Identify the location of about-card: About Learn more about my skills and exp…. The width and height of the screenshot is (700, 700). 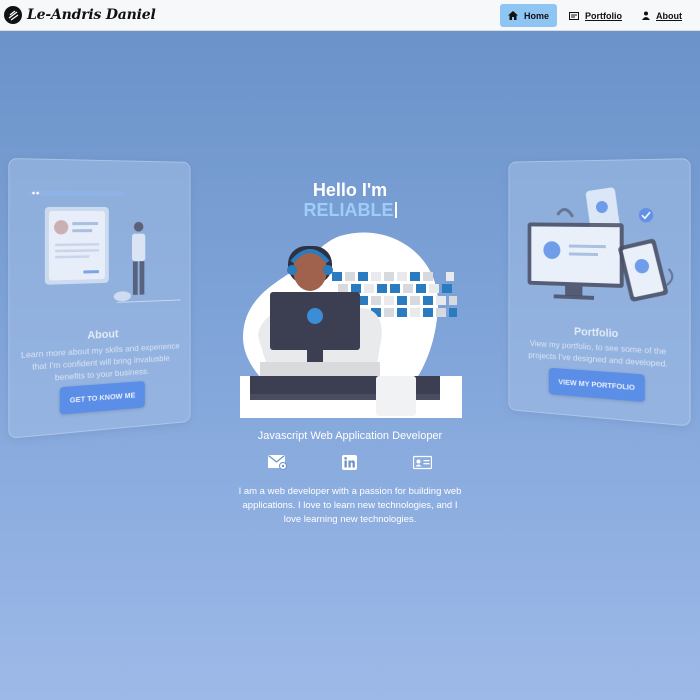
(99, 298).